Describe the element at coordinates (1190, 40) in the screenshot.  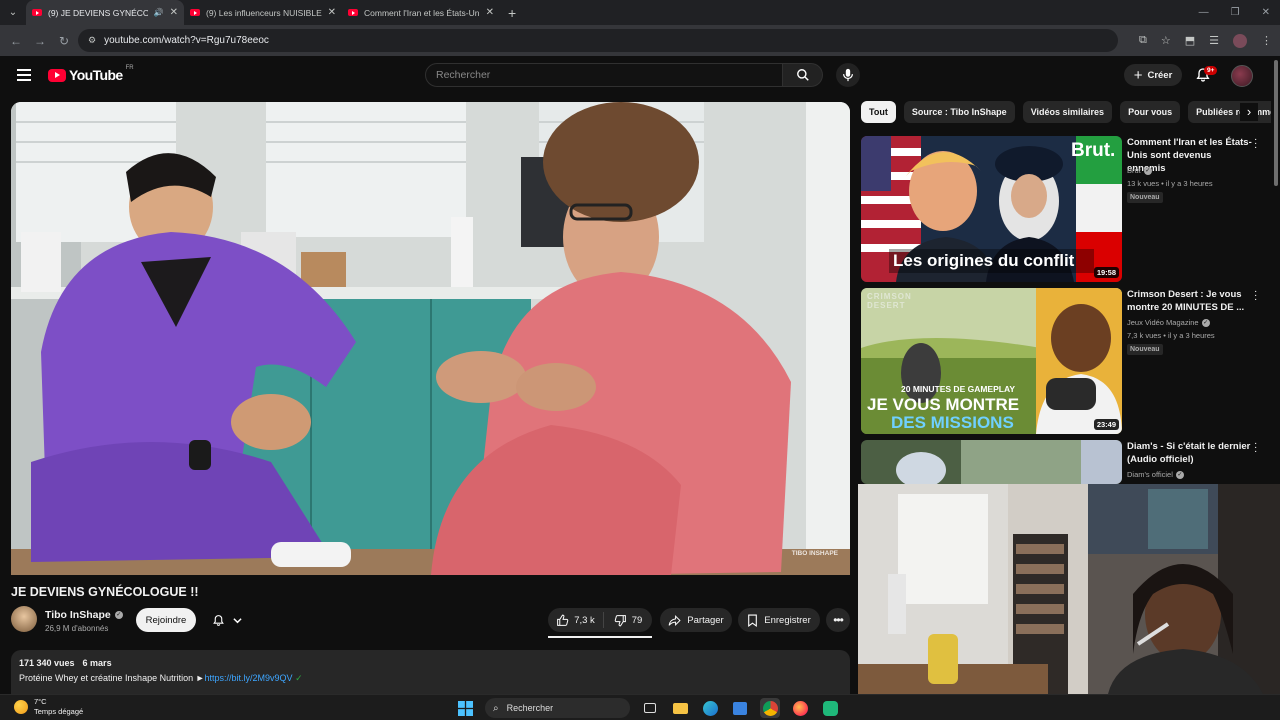
I see `extensions-icon: ⬒` at that location.